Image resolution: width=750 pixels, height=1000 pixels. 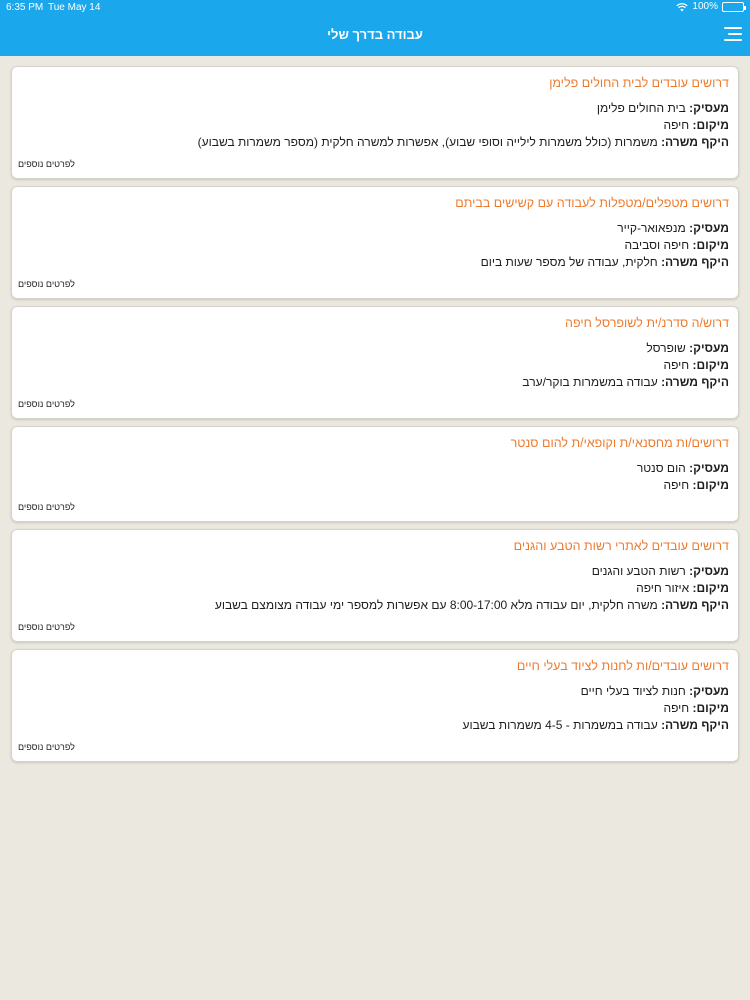 I want to click on scope-value: חלקית, עבודה של מספר שעות ביום, so click(x=569, y=262).